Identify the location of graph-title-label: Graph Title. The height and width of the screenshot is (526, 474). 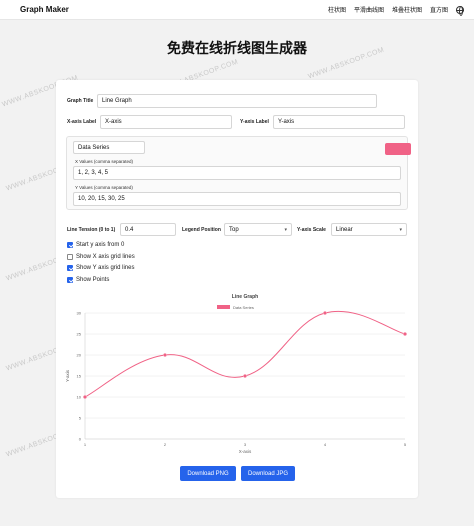
(80, 101).